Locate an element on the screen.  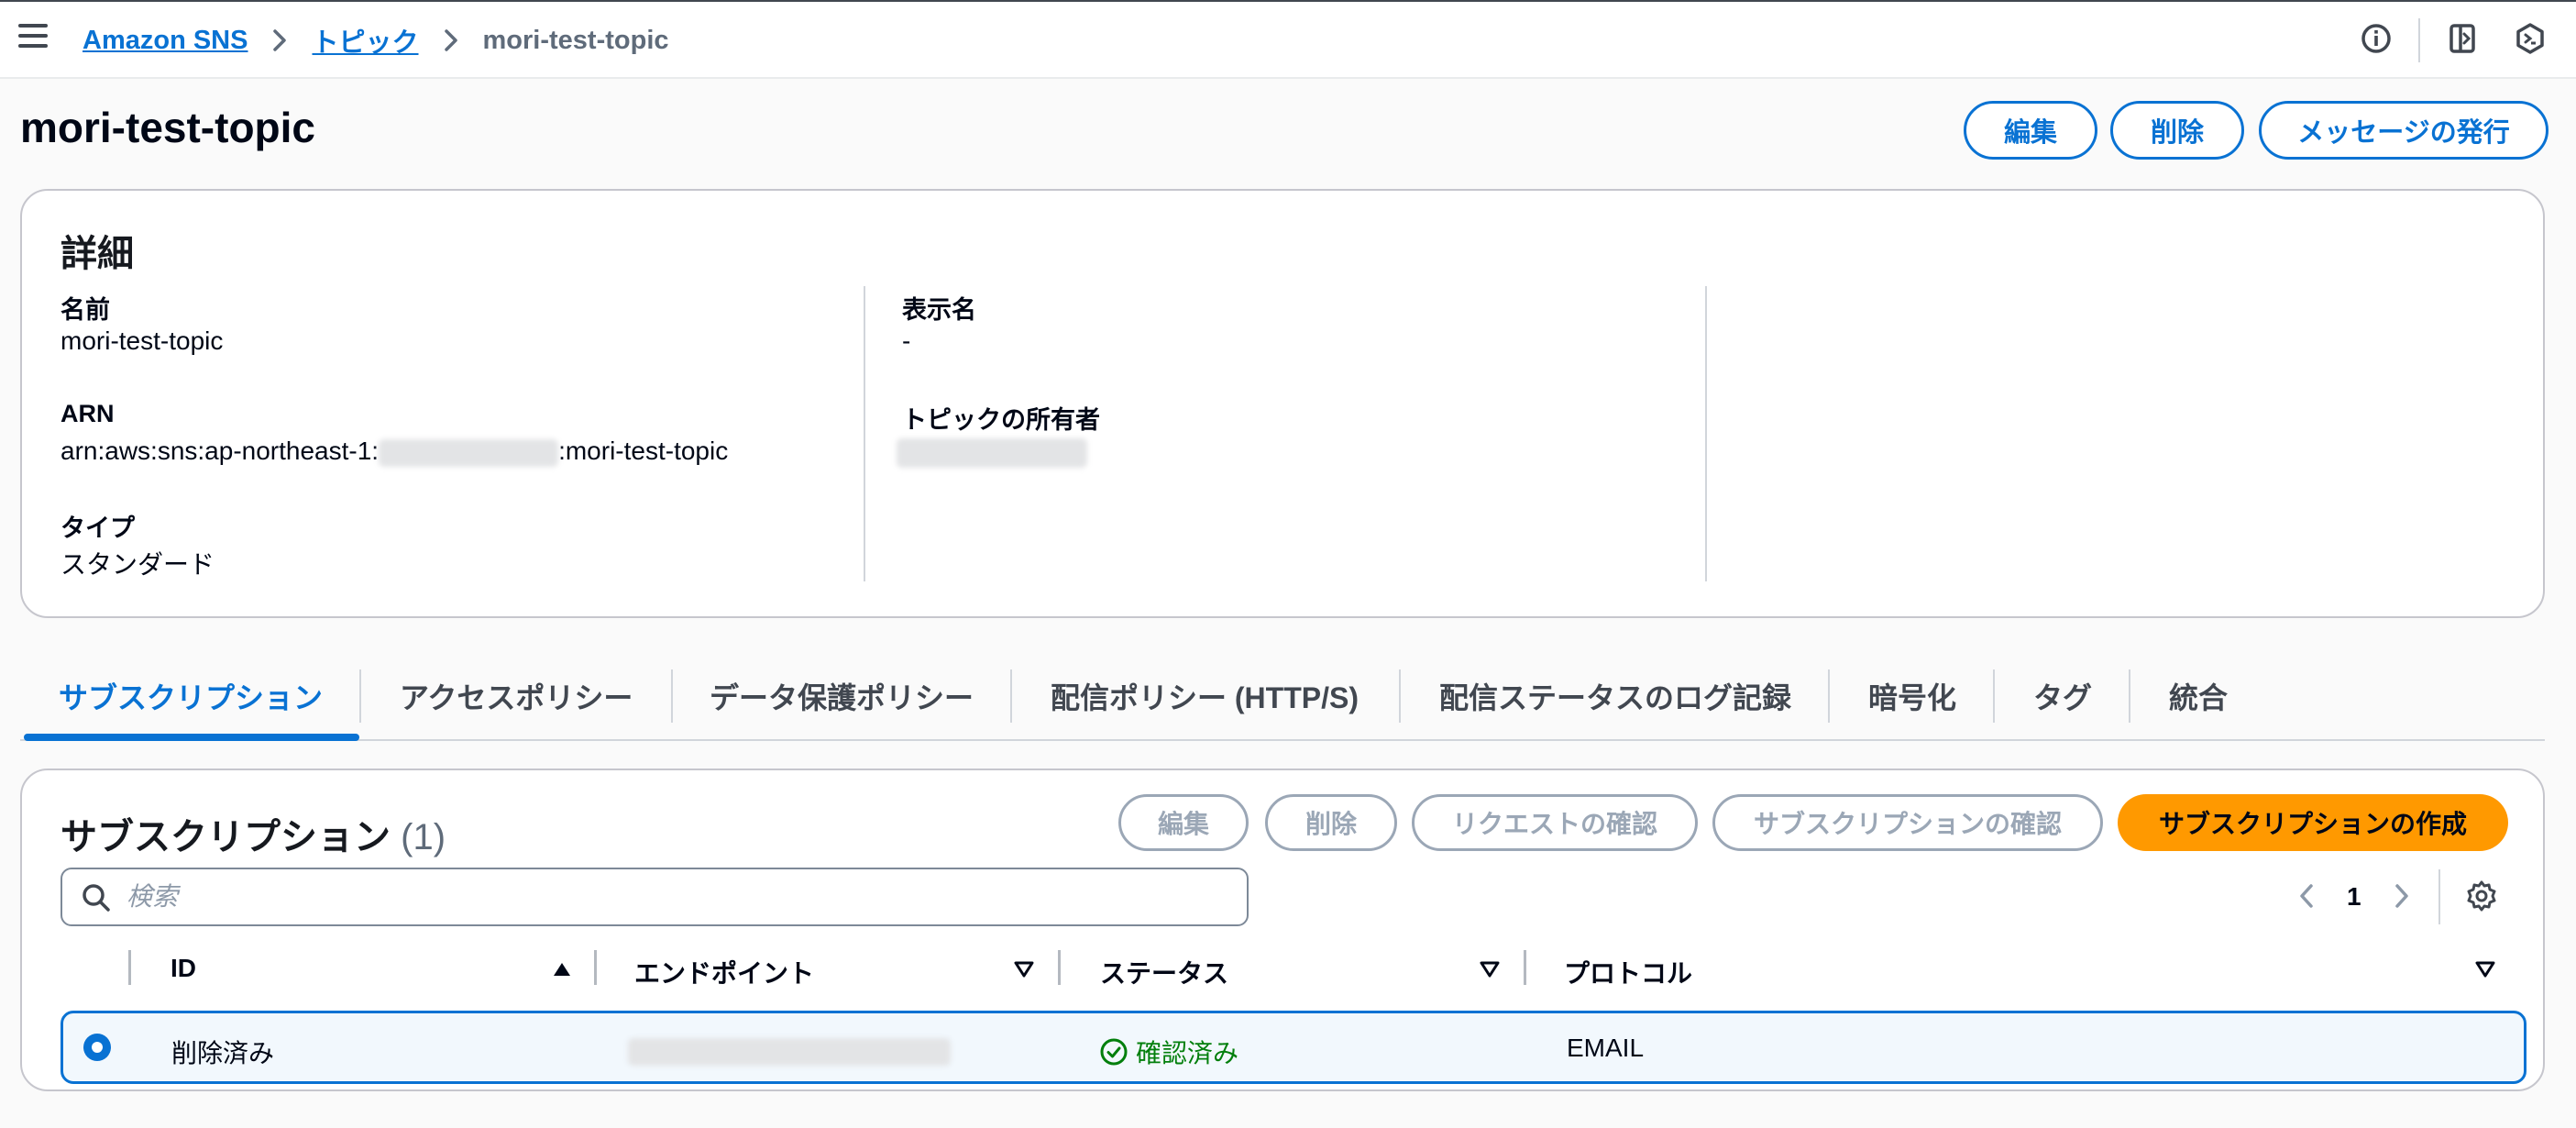
arn-prefix: arn:aws:sns:ap-northeast-1: is located at coordinates (220, 451).